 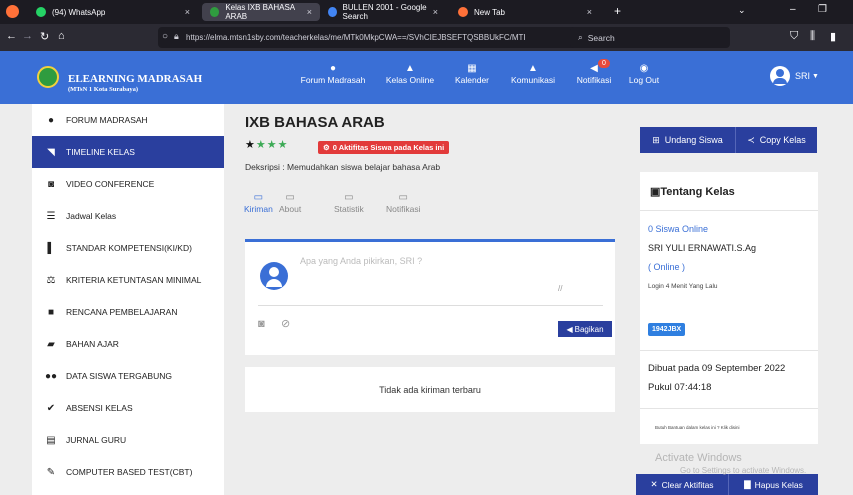 I want to click on user-avatar-icon, so click(x=274, y=276).